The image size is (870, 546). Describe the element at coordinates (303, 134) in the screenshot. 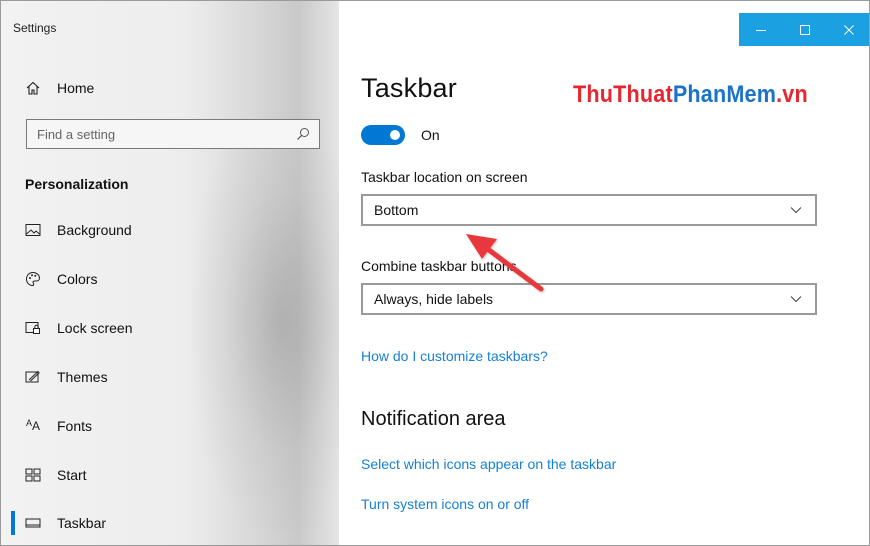

I see `search-icon` at that location.